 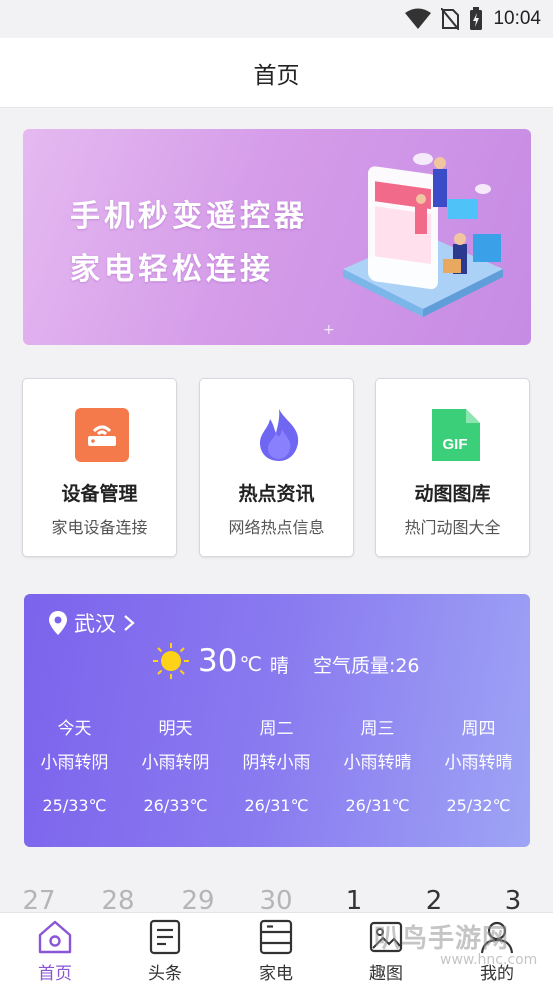 I want to click on banner-subheadline: 家电轻松连接, so click(x=172, y=269).